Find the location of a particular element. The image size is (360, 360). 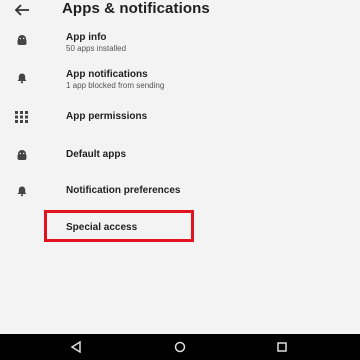

page-title: Apps & notifications is located at coordinates (136, 8).